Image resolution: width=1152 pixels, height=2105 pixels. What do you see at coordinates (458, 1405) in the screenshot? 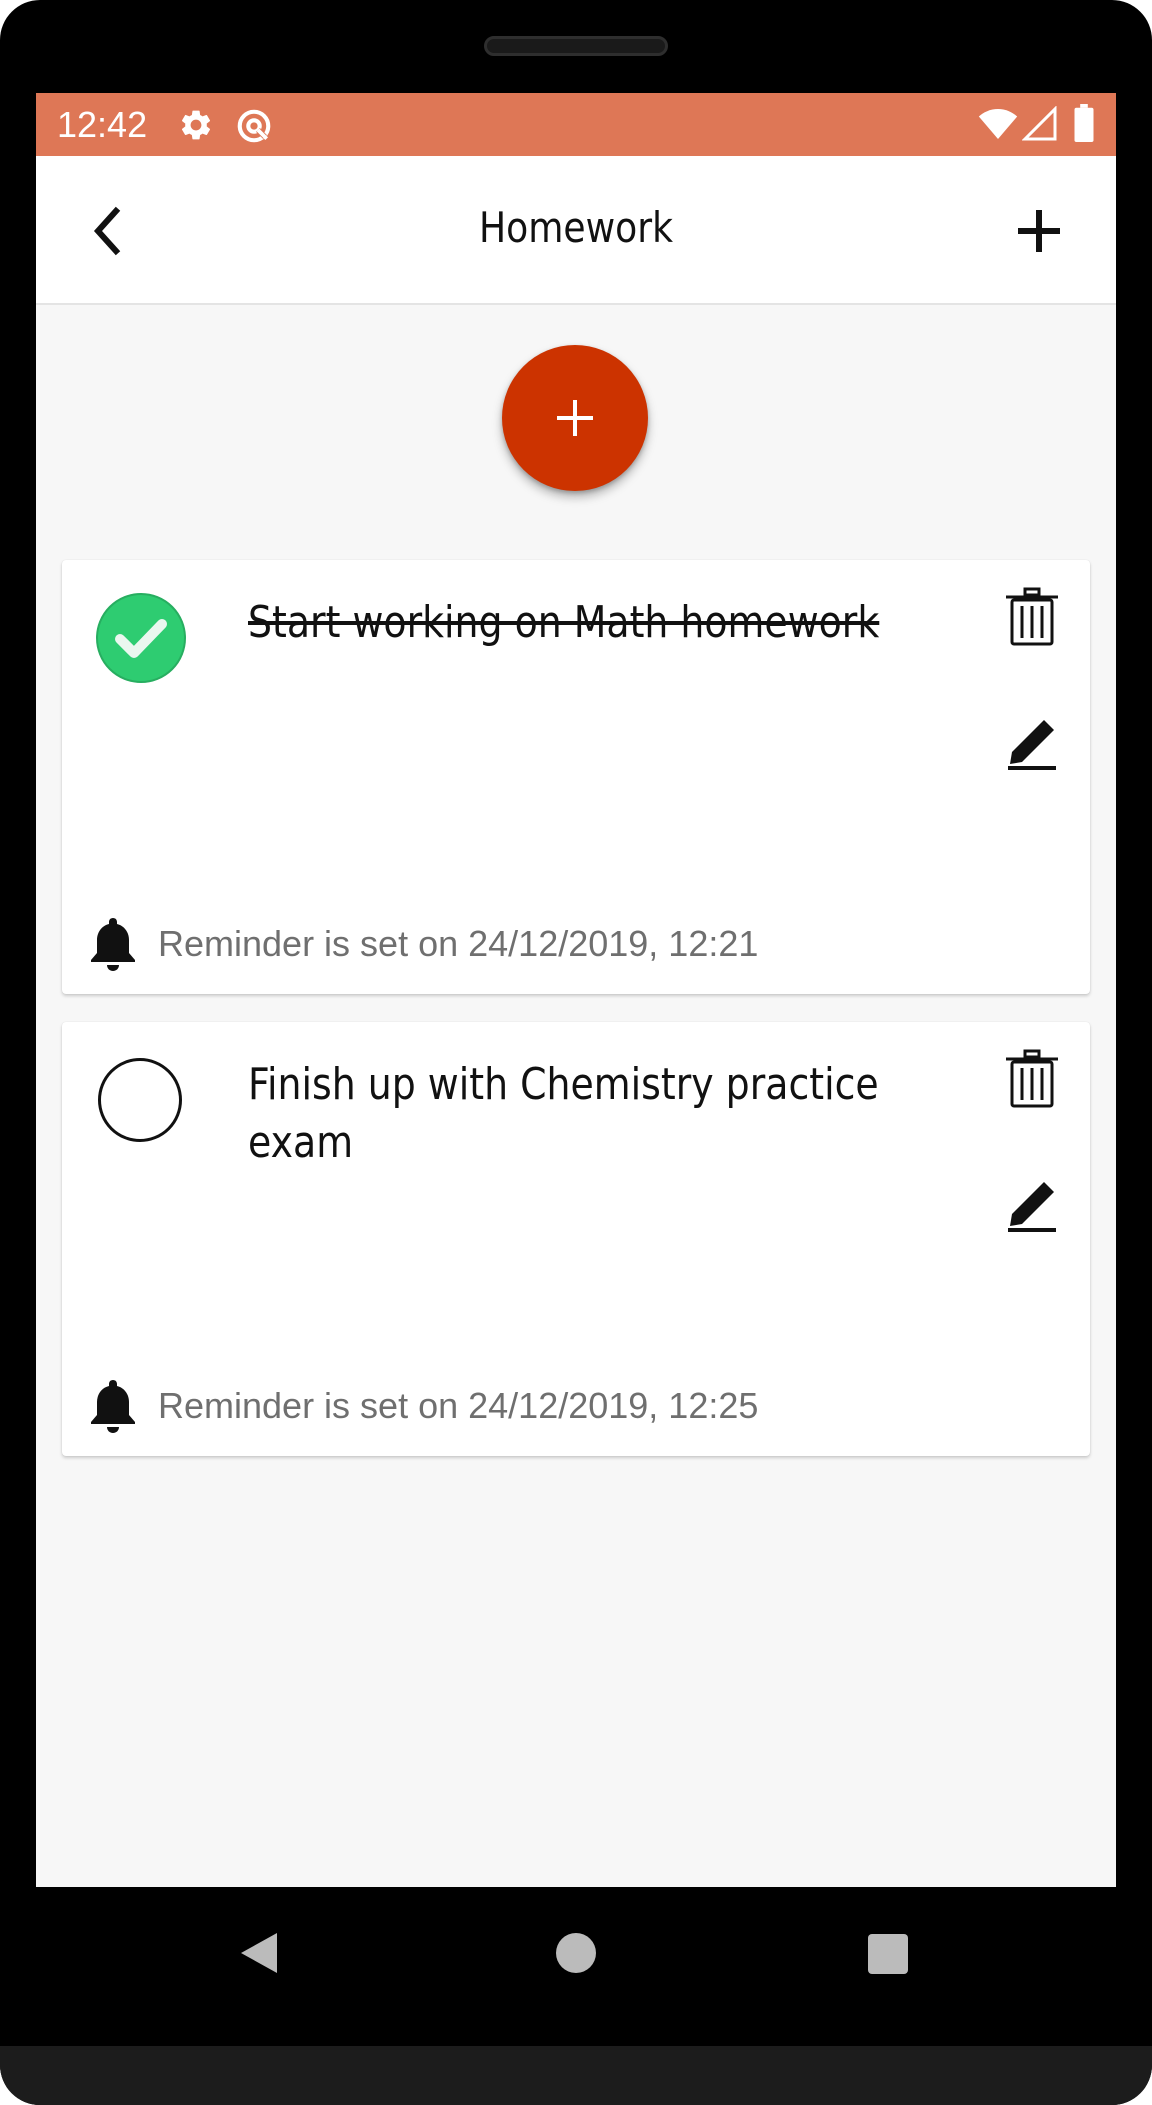
I see `reminder-text: Reminder is set on 24/12/2019, 12:25` at bounding box center [458, 1405].